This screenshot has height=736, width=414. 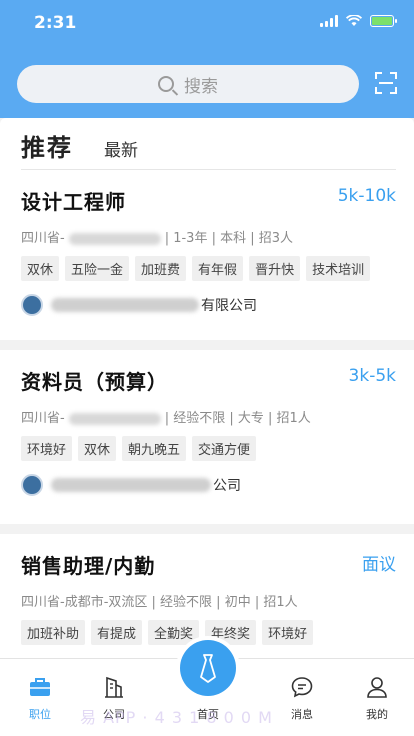 I want to click on job-tag: 加班补助, so click(x=53, y=632).